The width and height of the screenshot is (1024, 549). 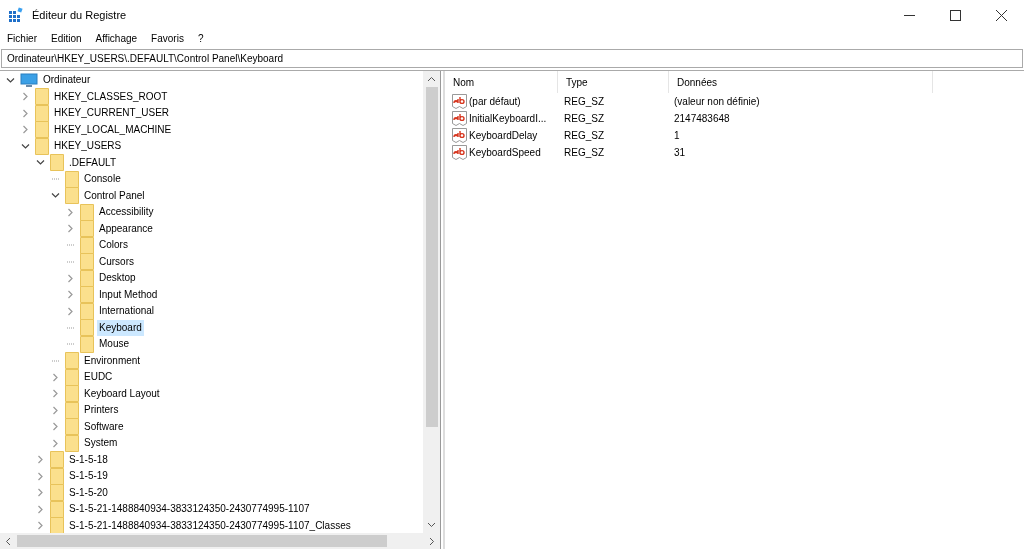 I want to click on menu-item: Edition, so click(x=66, y=38).